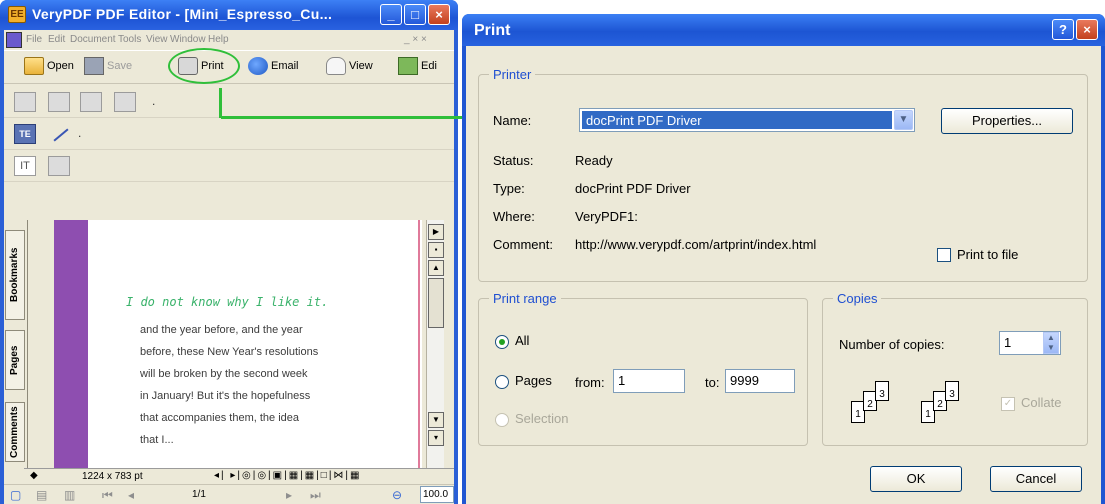 This screenshot has height=504, width=1105. I want to click on page-text-line: and the year before, and the year, so click(221, 330).